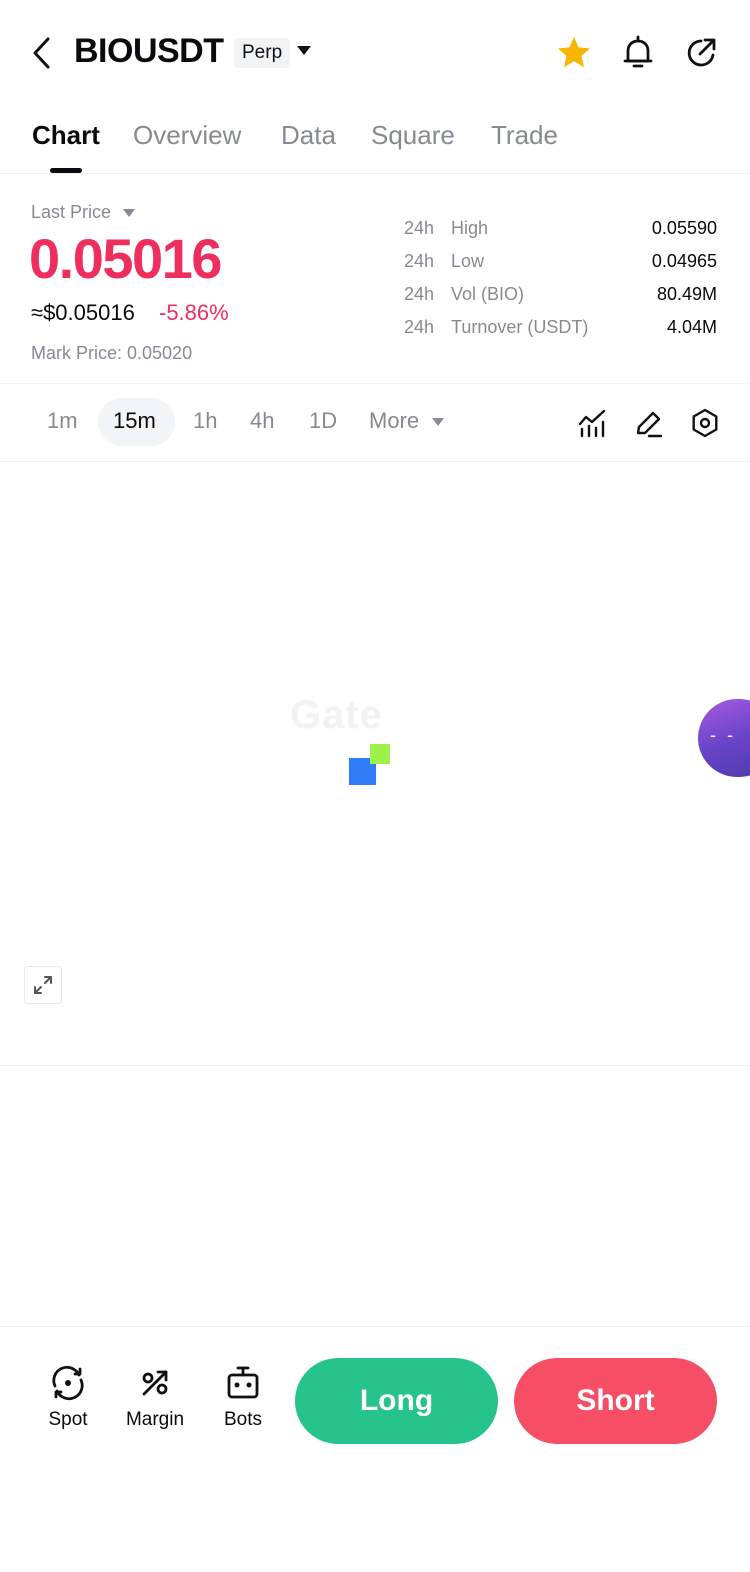 The image size is (750, 1572). I want to click on interval-4h: 4h, so click(262, 421).